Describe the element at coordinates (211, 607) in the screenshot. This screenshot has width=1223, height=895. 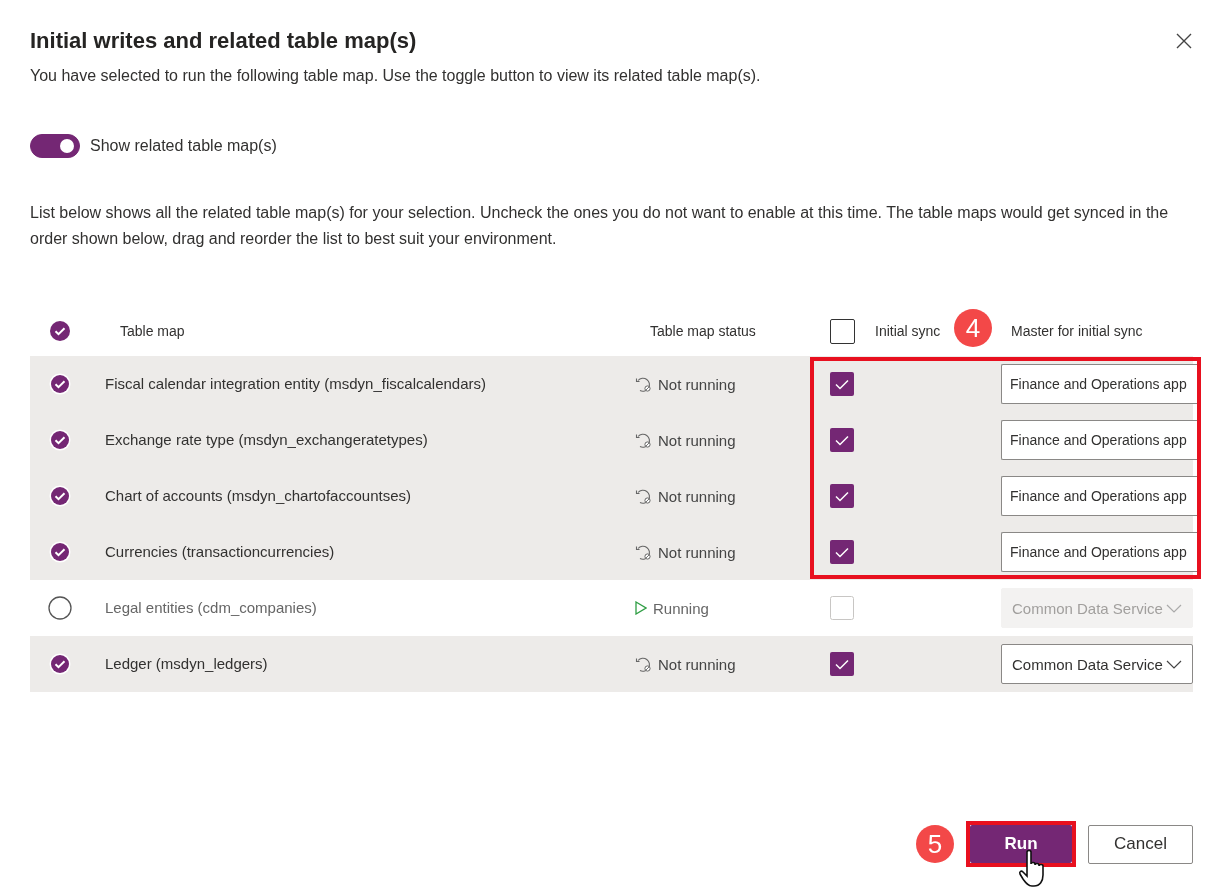
I see `table-map-name: Legal entities (cdm_companies)` at that location.